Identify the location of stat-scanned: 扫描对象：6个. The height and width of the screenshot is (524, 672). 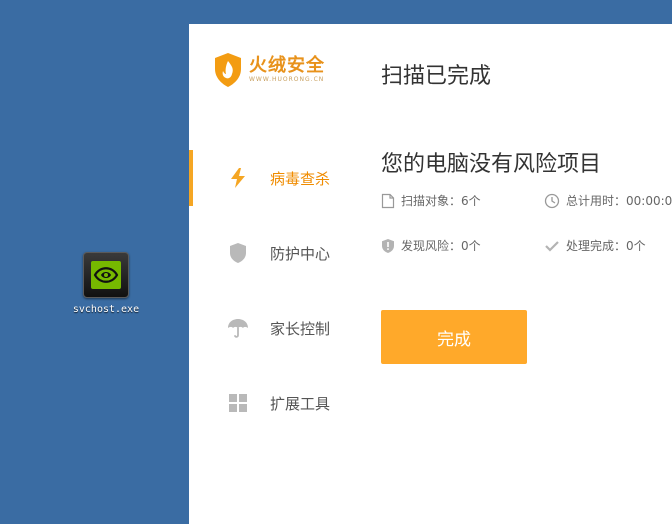
(431, 200).